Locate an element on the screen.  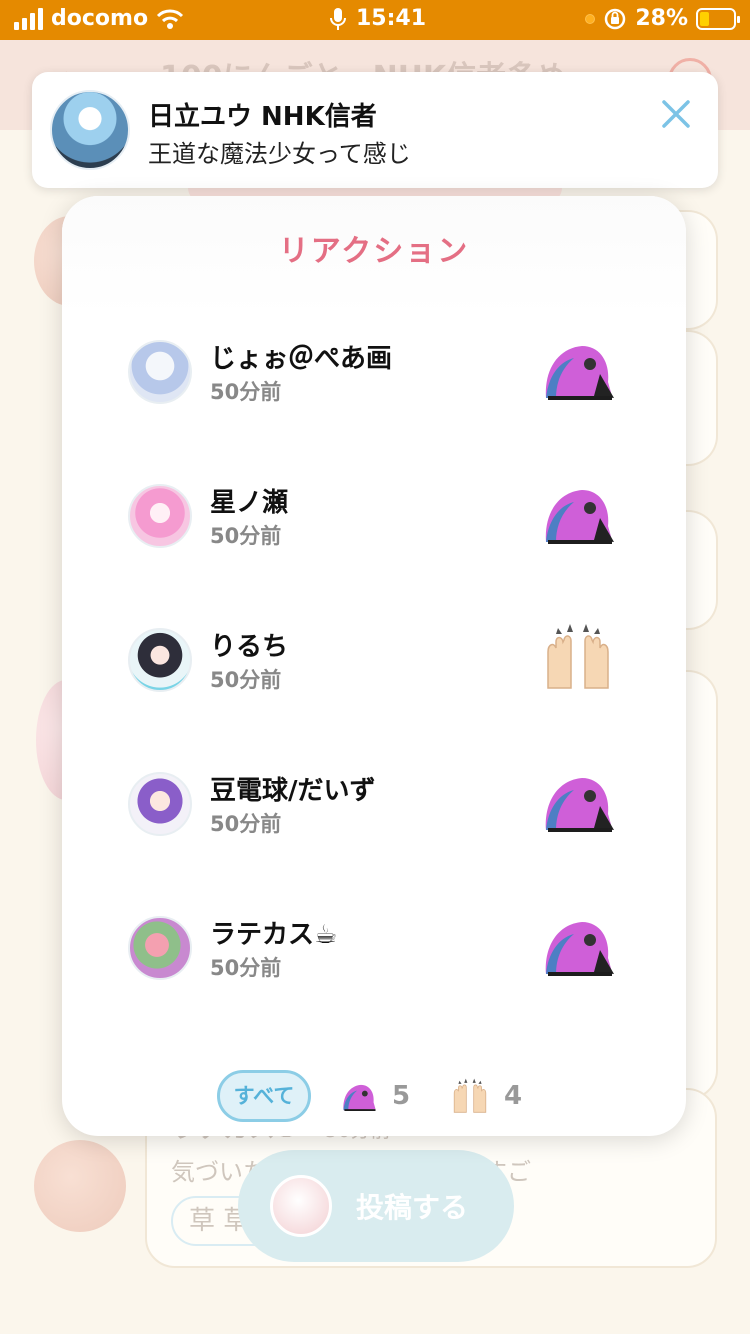
user-name: 星ノ瀬 is located at coordinates (249, 503).